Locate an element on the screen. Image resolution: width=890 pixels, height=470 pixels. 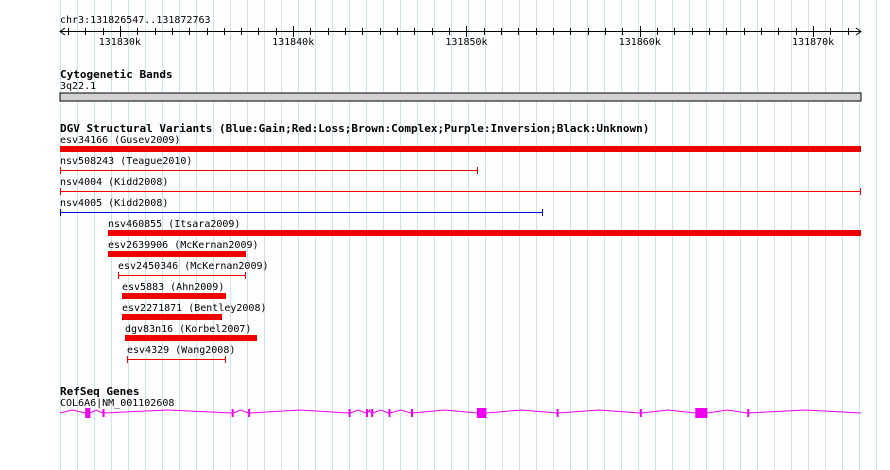
ruler-tick-label: 131870k is located at coordinates (813, 42).